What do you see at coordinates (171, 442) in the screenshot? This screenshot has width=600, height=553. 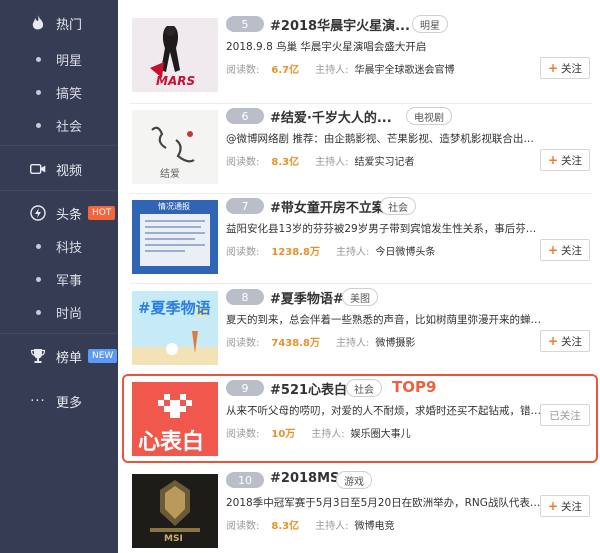 I see `thumbnail-caption: 心表白` at bounding box center [171, 442].